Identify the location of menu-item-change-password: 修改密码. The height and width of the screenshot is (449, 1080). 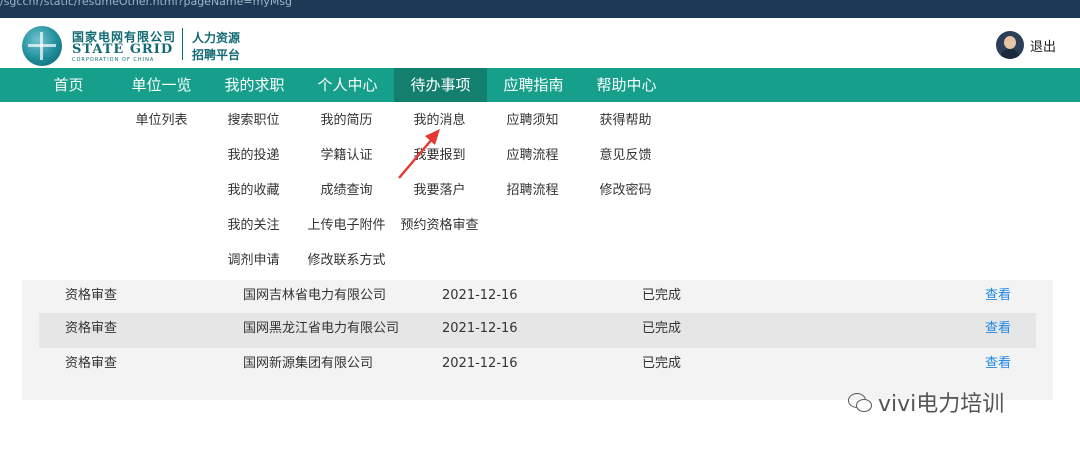
(625, 199).